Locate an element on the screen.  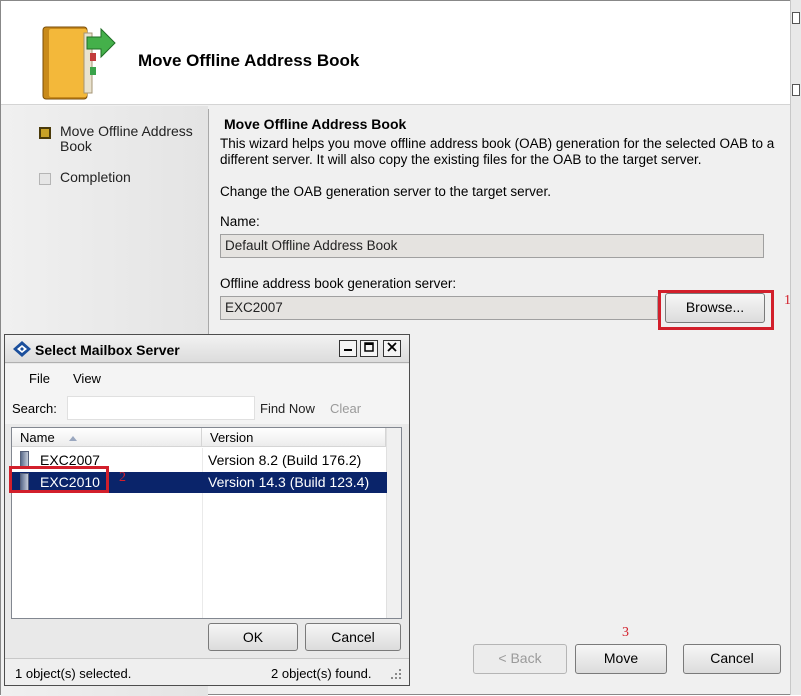
step-label: Completion is located at coordinates (95, 177).